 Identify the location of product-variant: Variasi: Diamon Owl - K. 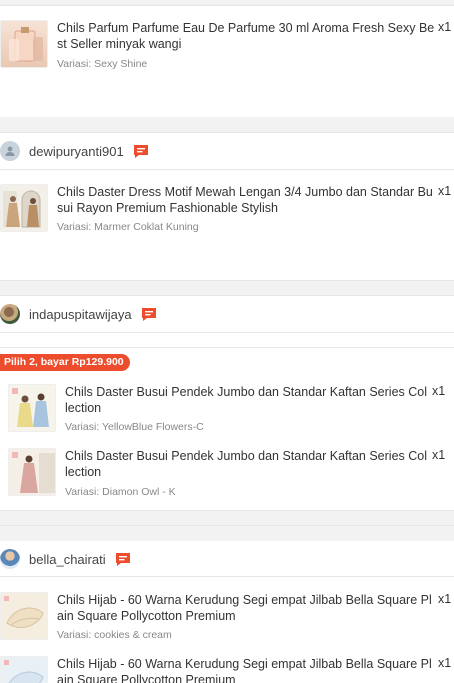
(120, 492).